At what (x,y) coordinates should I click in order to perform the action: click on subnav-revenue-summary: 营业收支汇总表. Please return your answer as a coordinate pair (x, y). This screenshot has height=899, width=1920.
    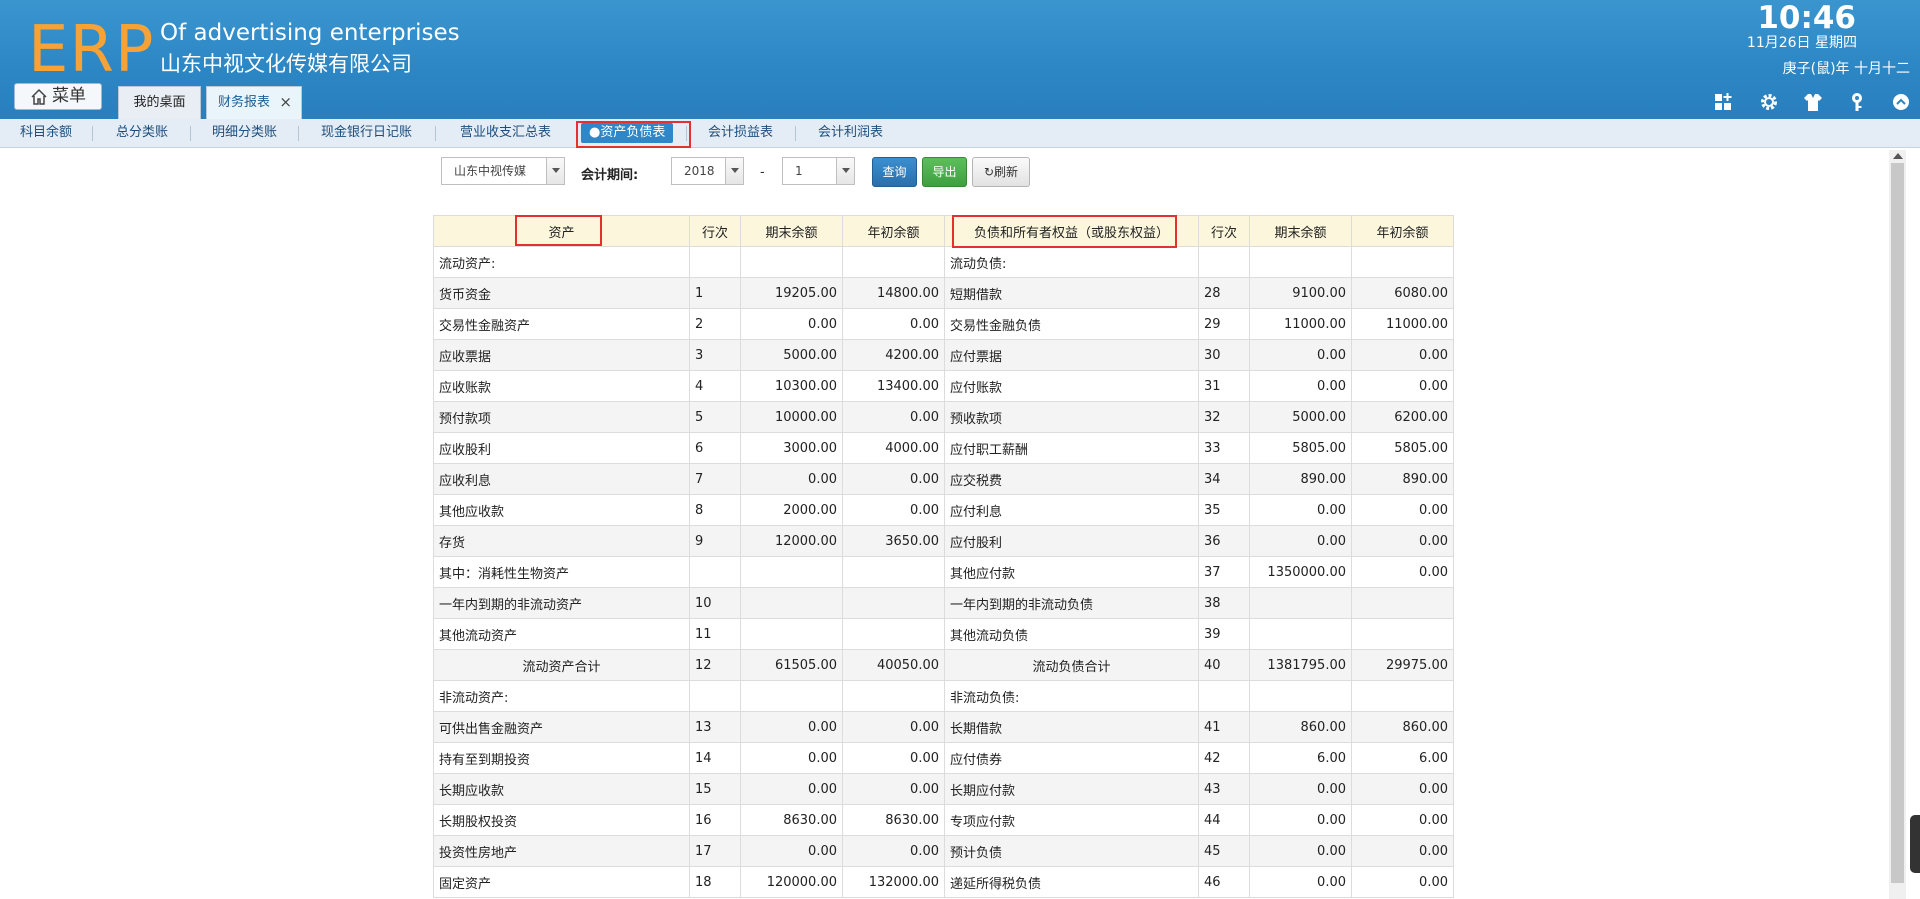
    Looking at the image, I should click on (505, 133).